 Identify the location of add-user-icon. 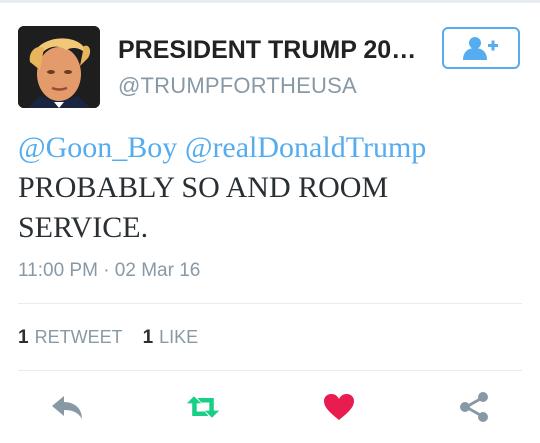
(480, 48).